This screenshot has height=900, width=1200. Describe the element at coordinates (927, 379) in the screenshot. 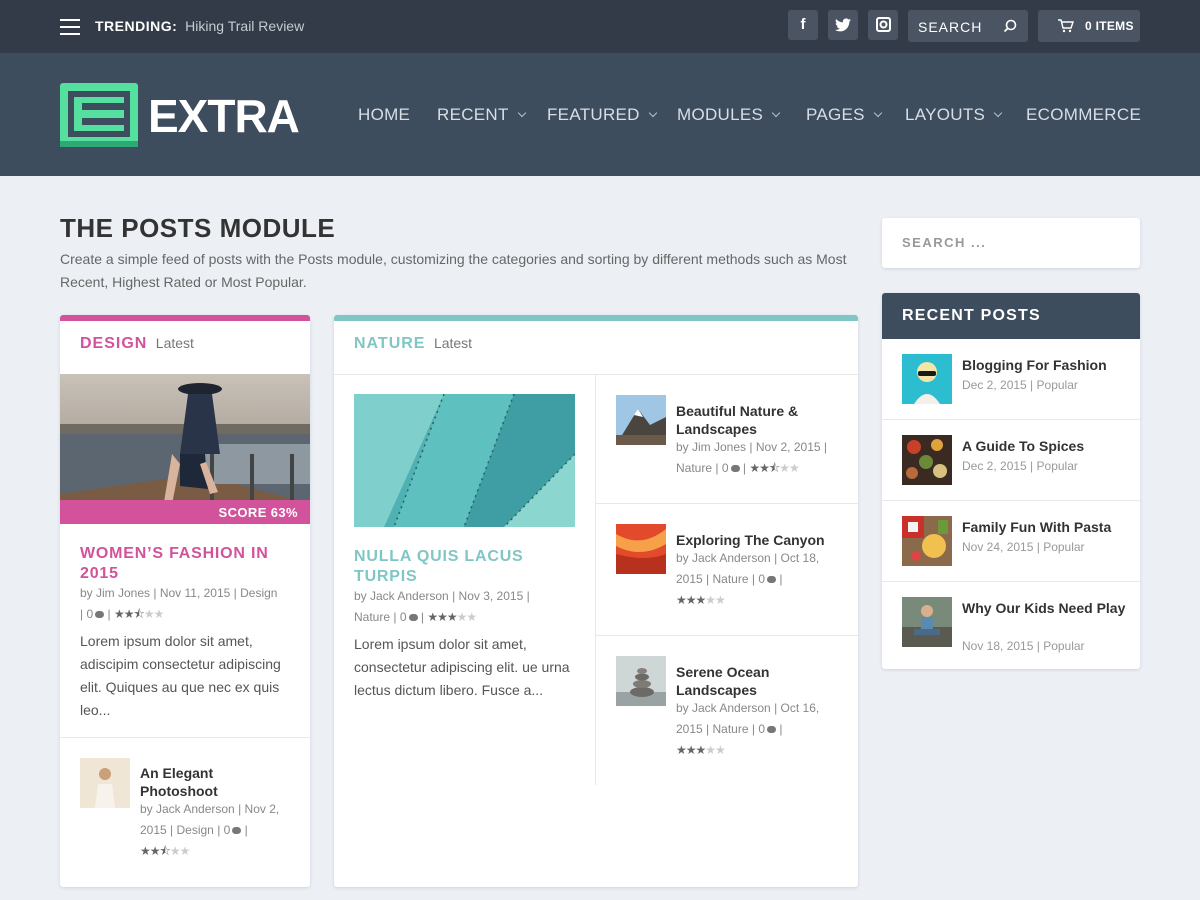

I see `thumb-blogging-fashion` at that location.